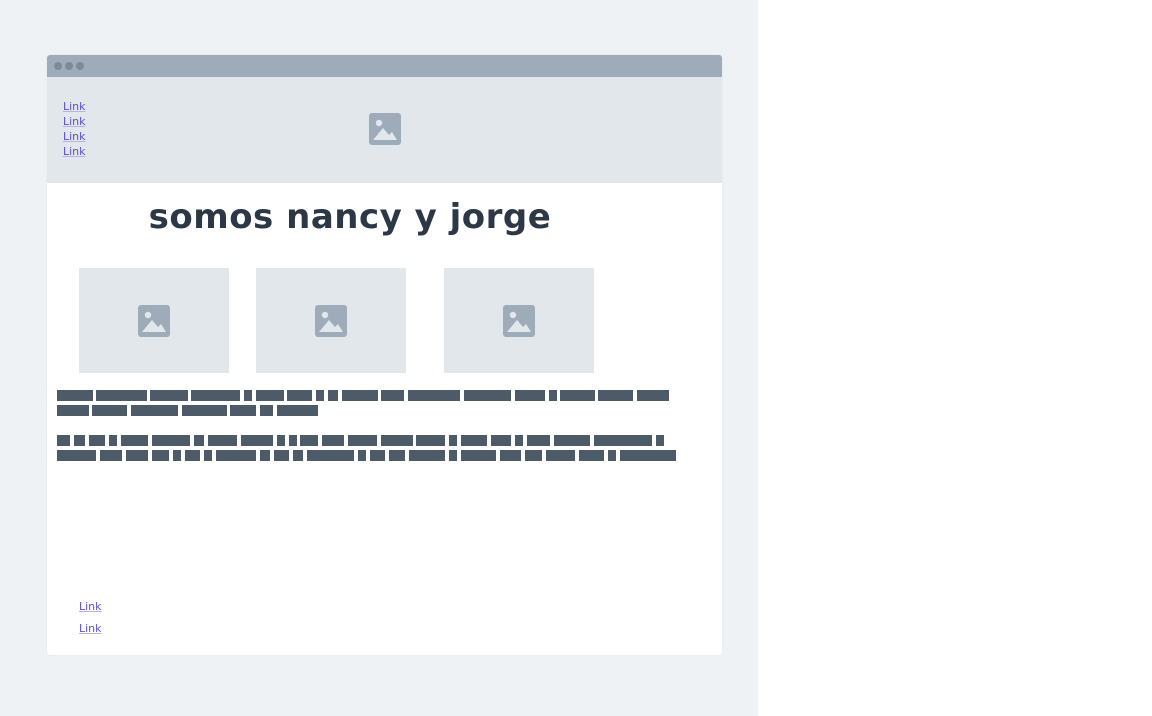 This screenshot has height=716, width=1152. What do you see at coordinates (384, 66) in the screenshot?
I see `window-titlebar` at bounding box center [384, 66].